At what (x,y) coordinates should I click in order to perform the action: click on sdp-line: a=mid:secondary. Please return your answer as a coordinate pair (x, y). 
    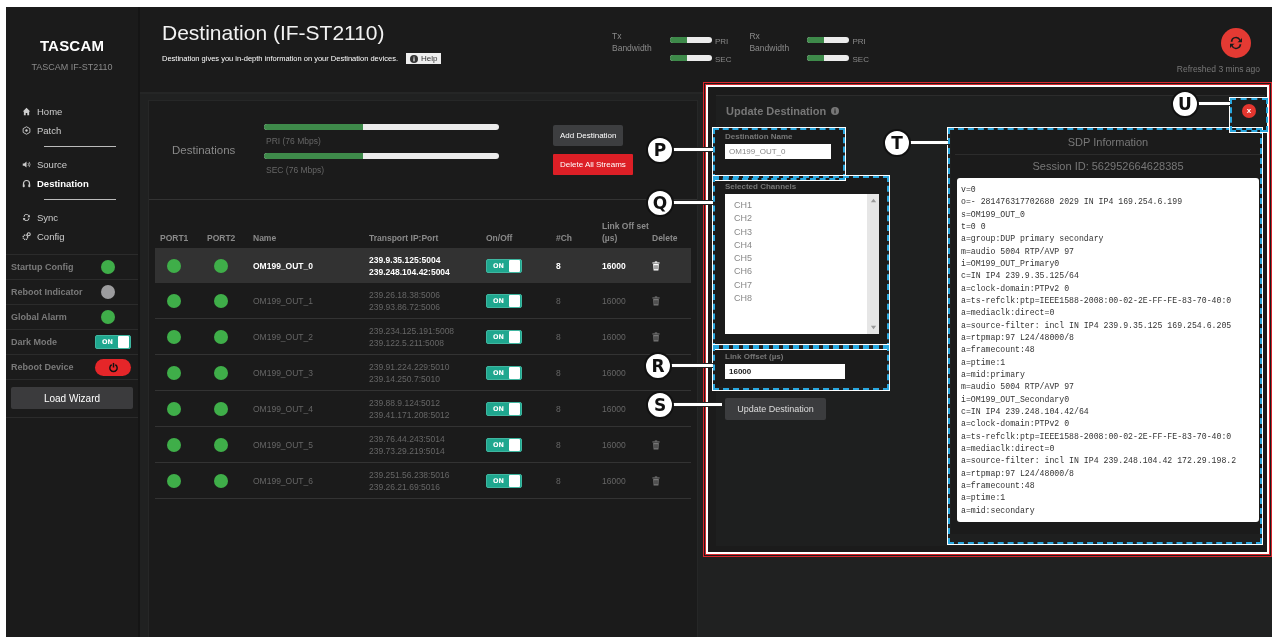
    Looking at the image, I should click on (998, 510).